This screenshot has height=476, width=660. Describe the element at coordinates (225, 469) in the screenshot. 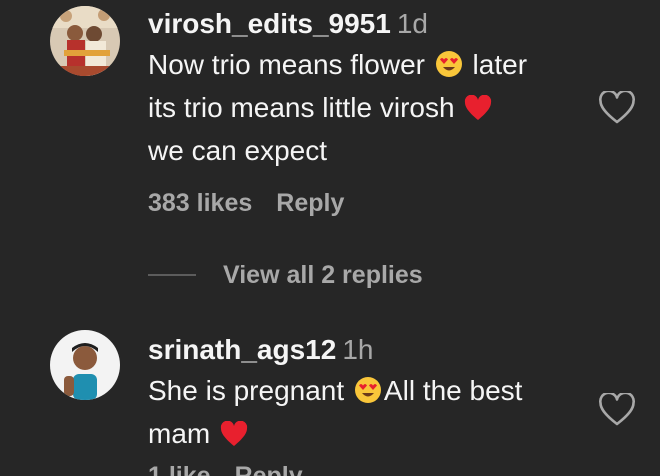

I see `comment-actions: 1 like Reply` at that location.